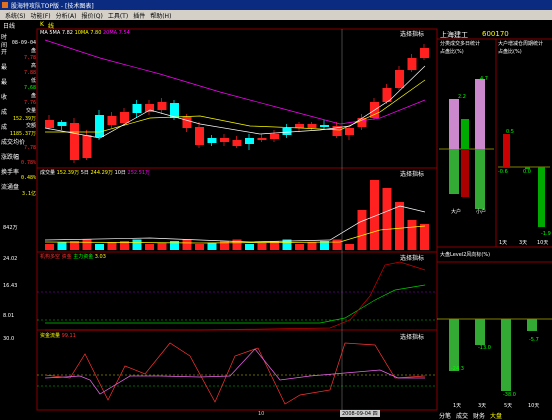 This screenshot has height=420, width=552. Describe the element at coordinates (121, 173) in the screenshot. I see `legend-item: 10日` at that location.